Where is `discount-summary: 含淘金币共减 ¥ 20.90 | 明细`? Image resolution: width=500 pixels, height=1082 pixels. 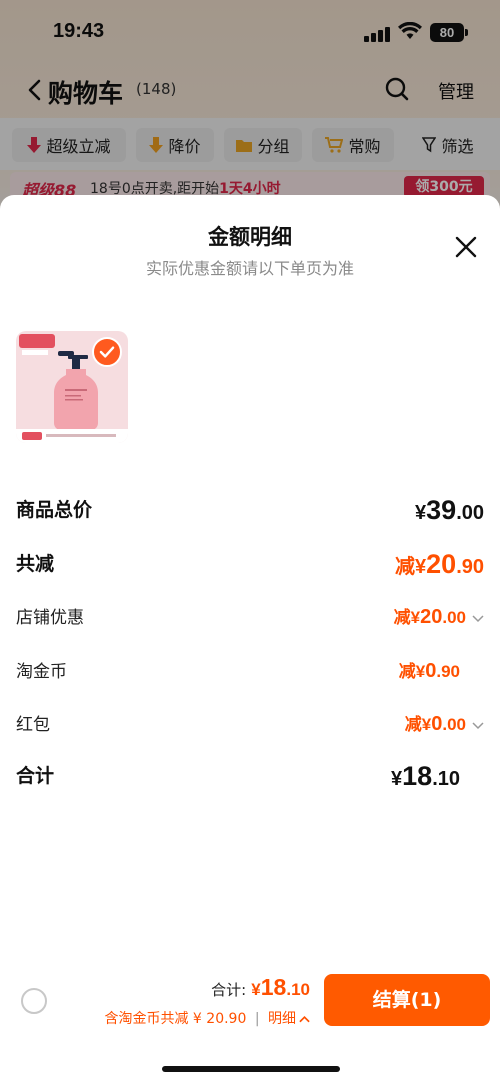
discount-summary: 含淘金币共减 ¥ 20.90 | 明细 is located at coordinates (207, 1018).